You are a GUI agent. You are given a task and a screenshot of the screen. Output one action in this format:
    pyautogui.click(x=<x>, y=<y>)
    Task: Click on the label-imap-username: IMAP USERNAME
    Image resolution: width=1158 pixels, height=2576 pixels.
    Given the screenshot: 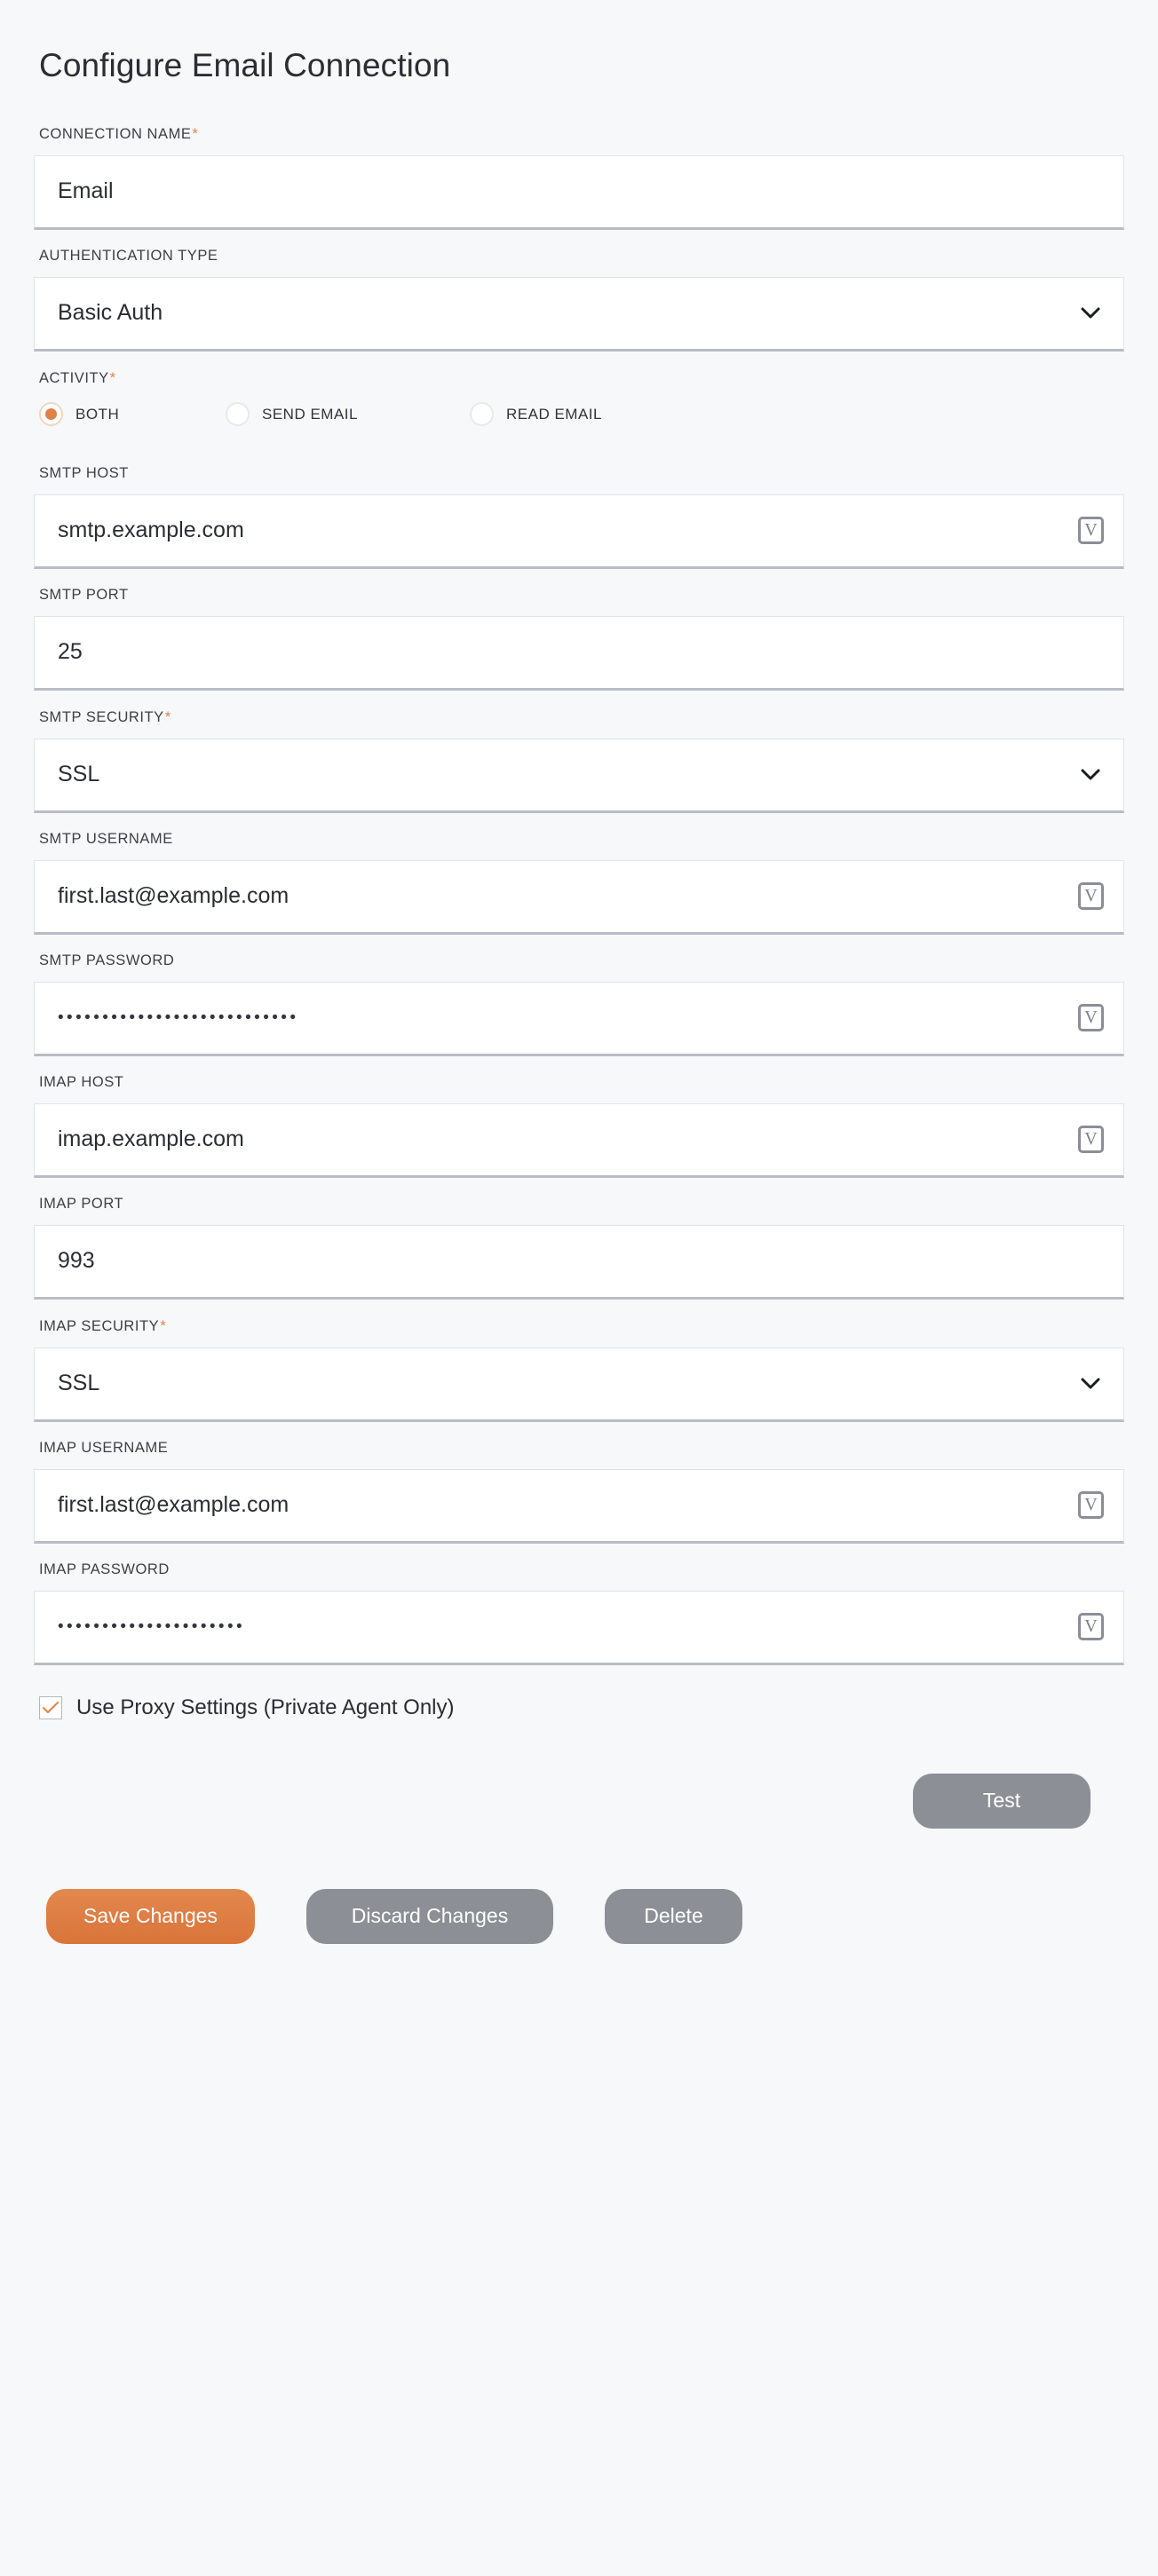 What is the action you would take?
    pyautogui.click(x=104, y=1447)
    